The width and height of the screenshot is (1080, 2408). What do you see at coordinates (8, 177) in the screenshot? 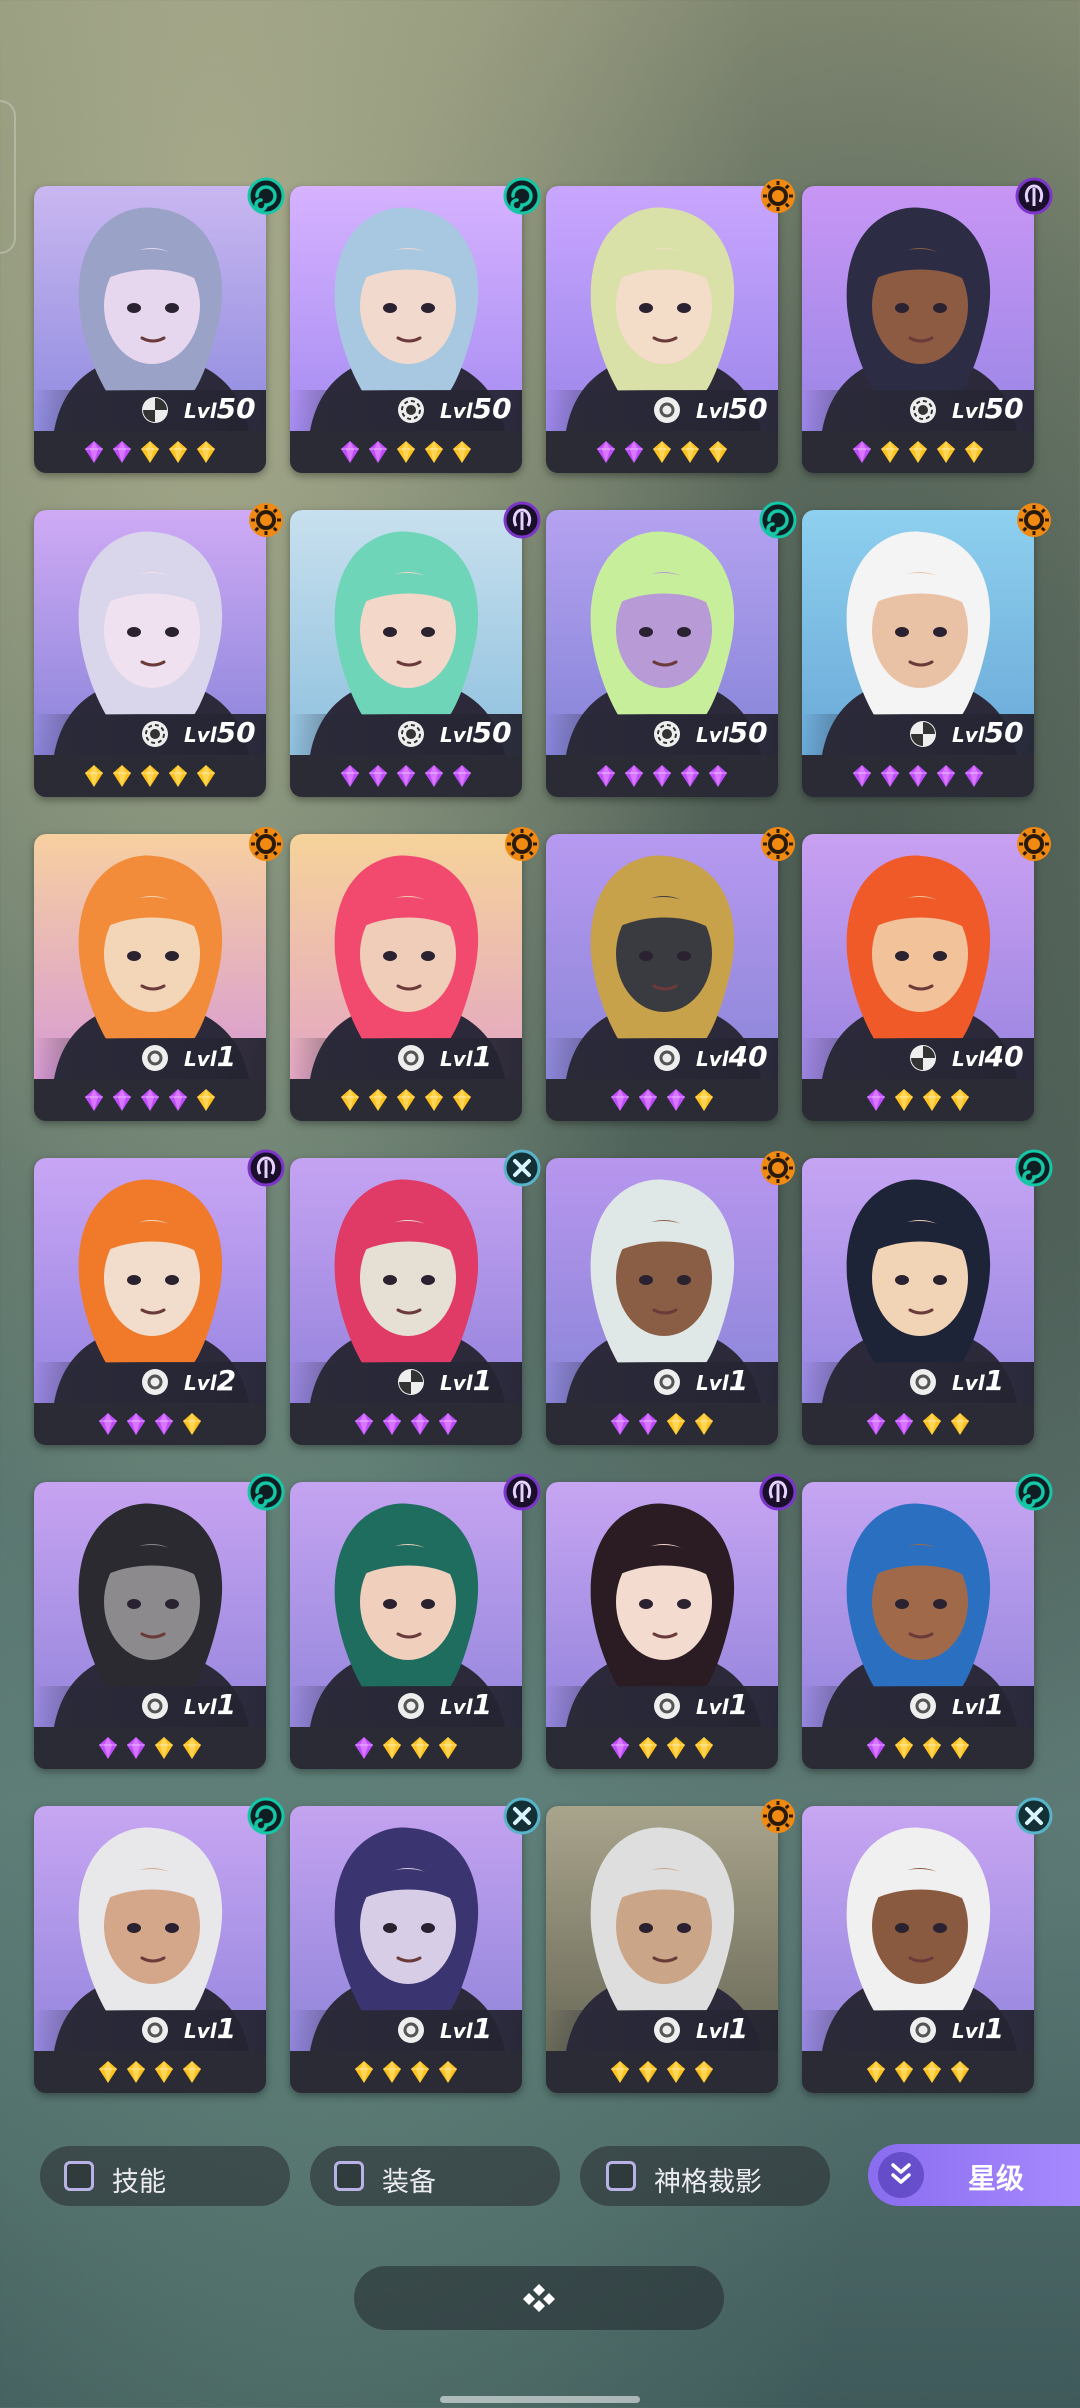
I see `left-edge-handle` at bounding box center [8, 177].